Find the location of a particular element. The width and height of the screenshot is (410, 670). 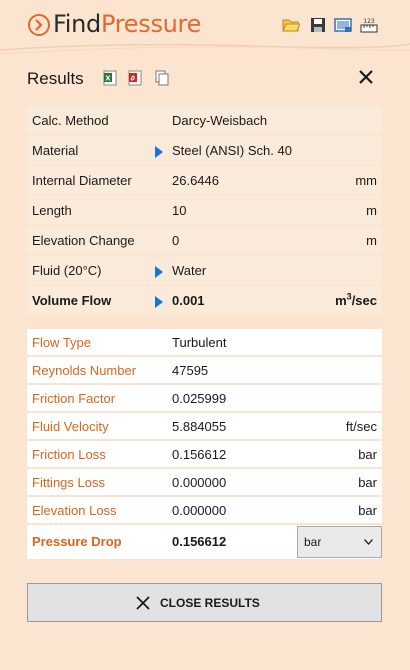

row-value: 0.001 is located at coordinates (188, 300).